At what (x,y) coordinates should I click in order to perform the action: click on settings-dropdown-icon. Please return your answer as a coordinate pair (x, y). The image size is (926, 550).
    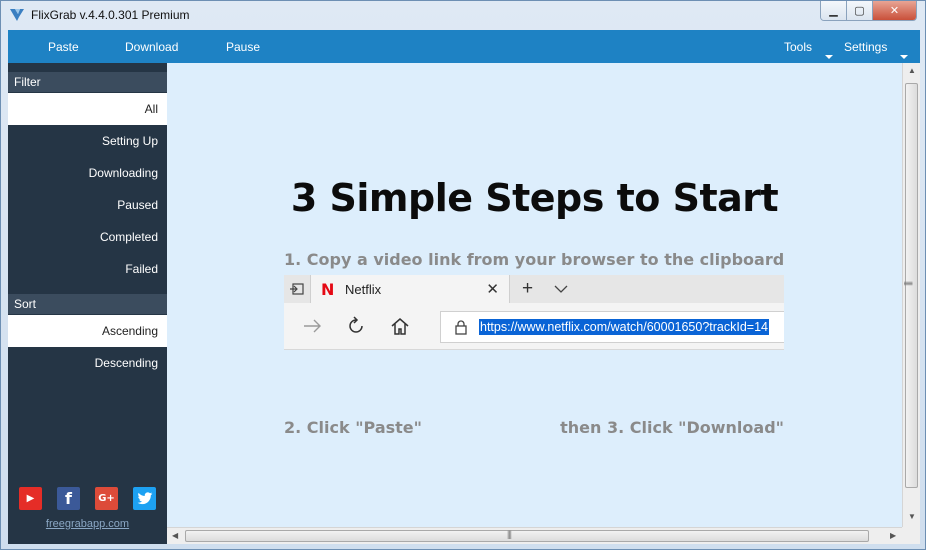
    Looking at the image, I should click on (904, 57).